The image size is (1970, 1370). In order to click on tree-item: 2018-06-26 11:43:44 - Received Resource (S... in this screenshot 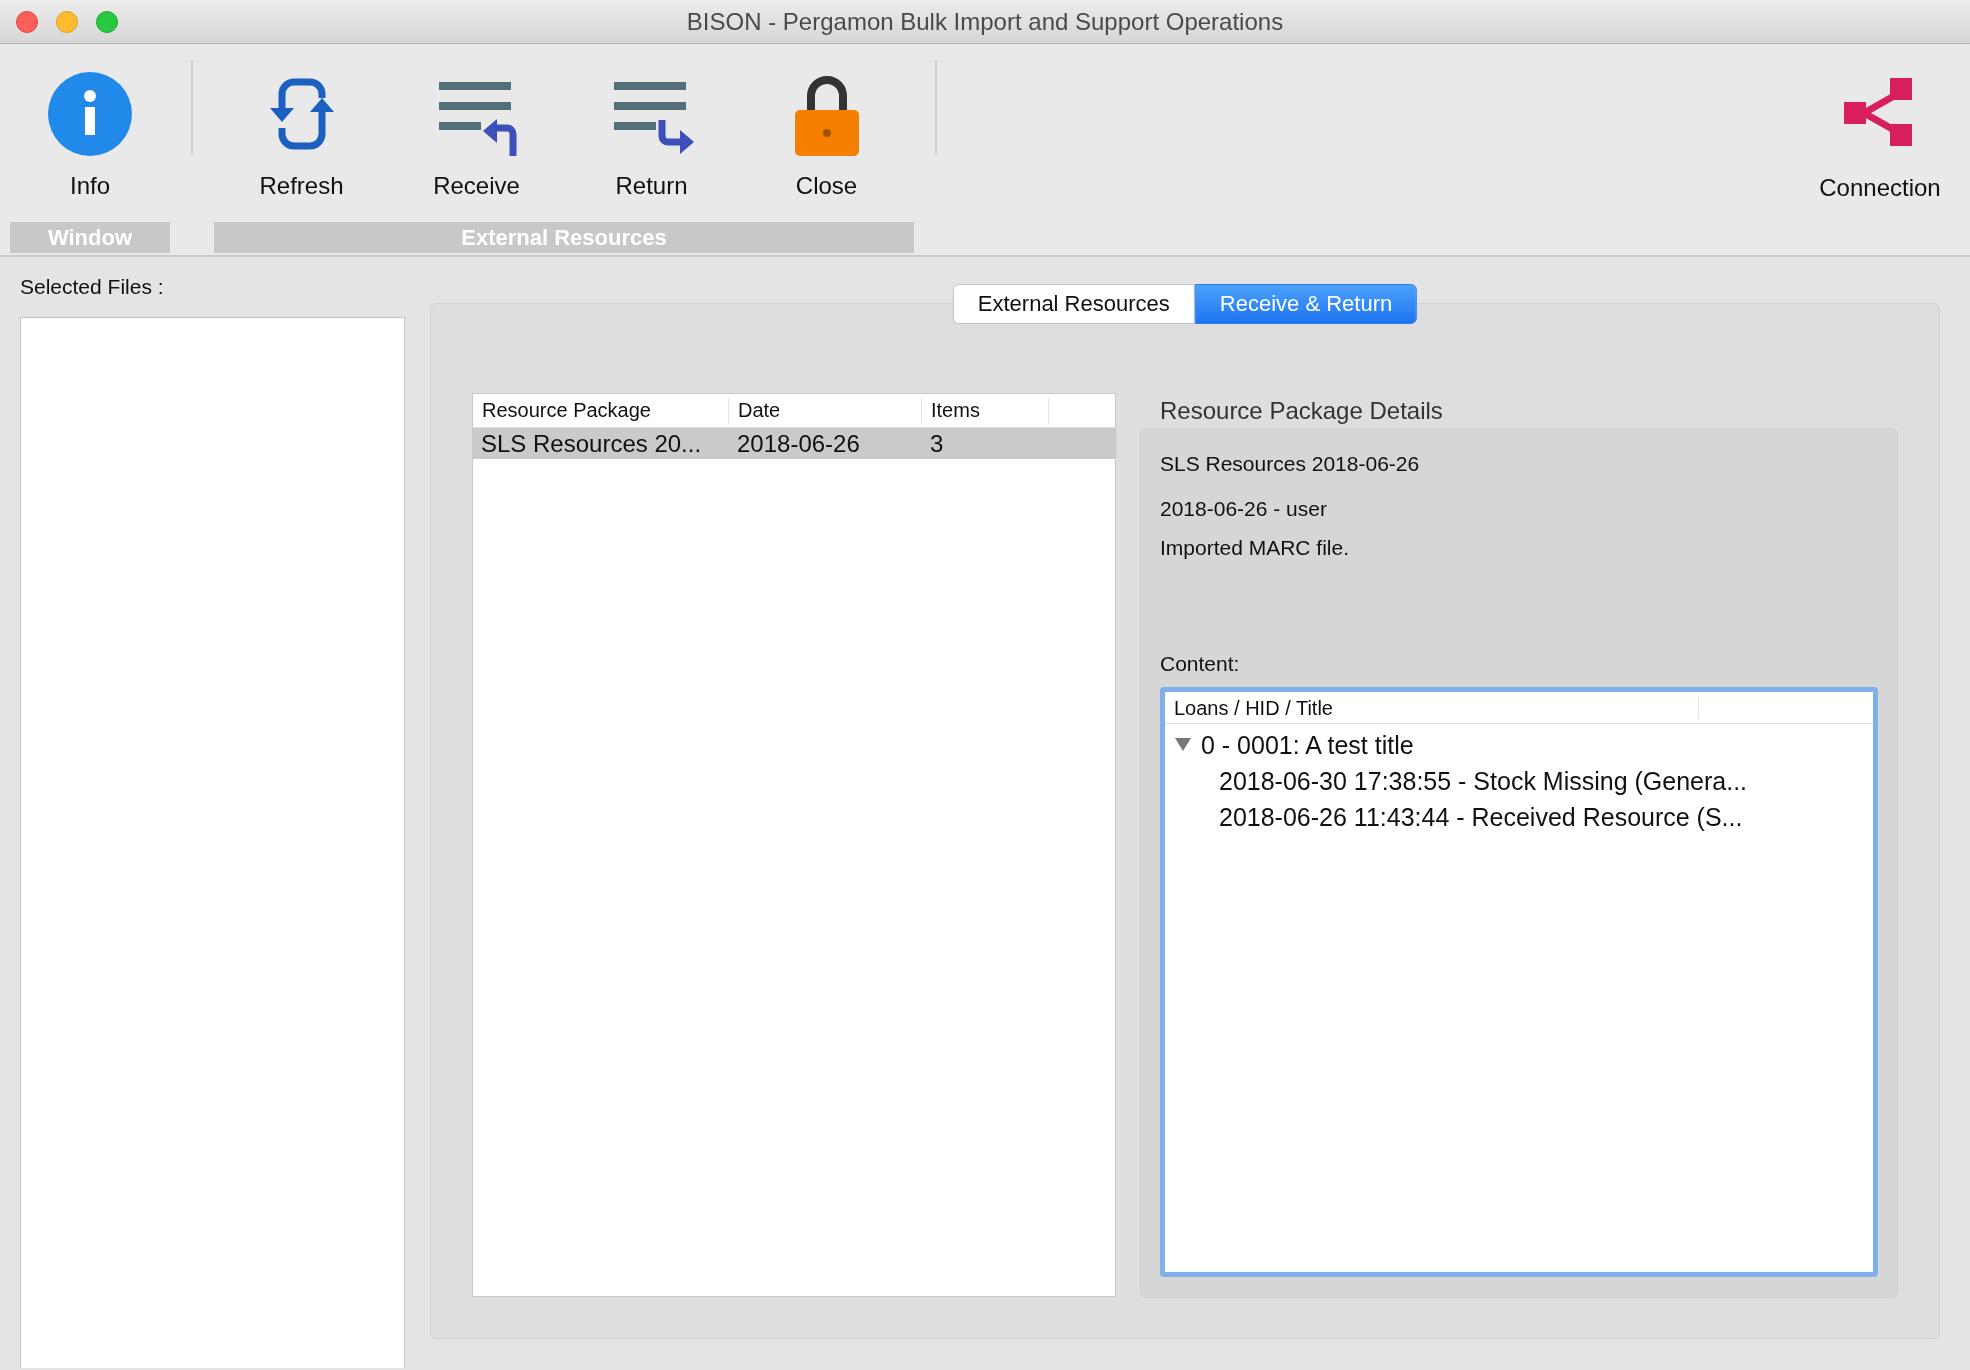, I will do `click(1481, 817)`.